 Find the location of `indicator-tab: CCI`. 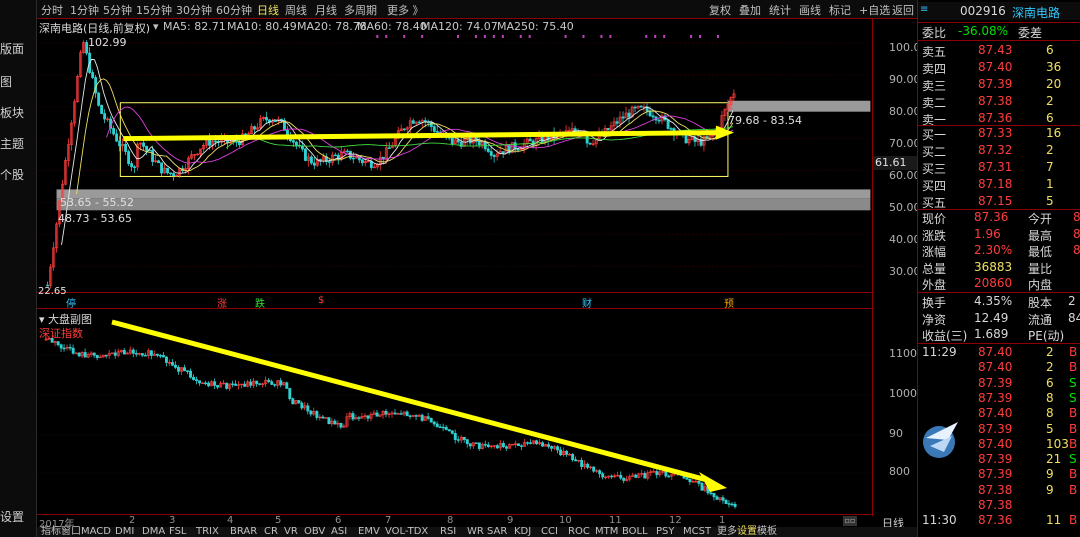

indicator-tab: CCI is located at coordinates (549, 532).